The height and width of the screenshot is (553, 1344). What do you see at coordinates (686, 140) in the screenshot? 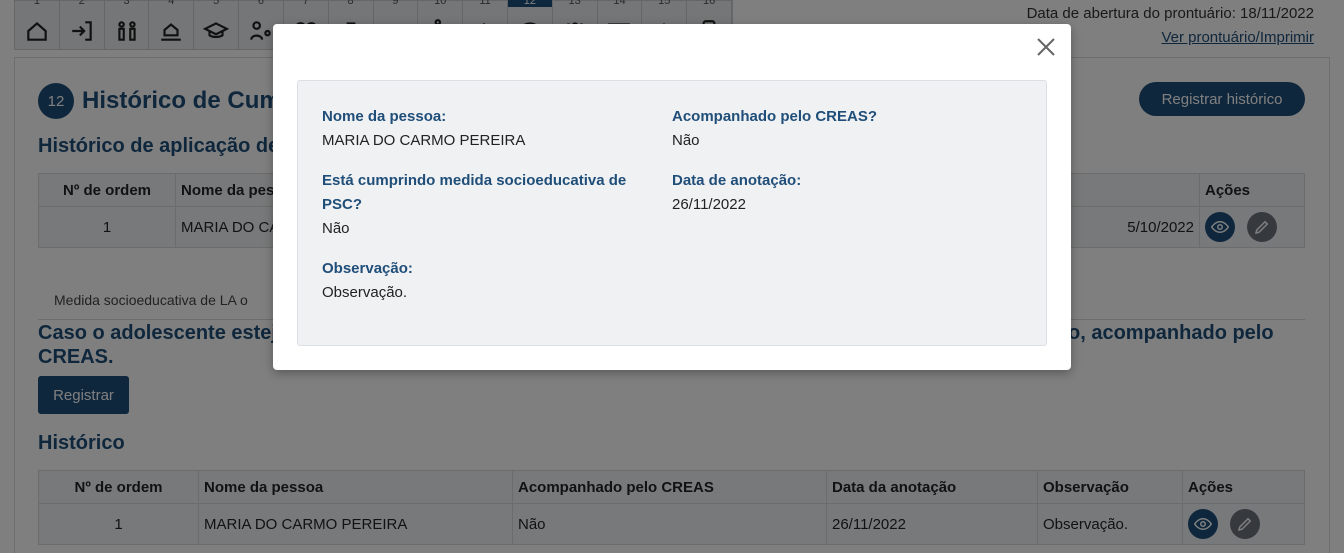
I see `creas-value: Não` at bounding box center [686, 140].